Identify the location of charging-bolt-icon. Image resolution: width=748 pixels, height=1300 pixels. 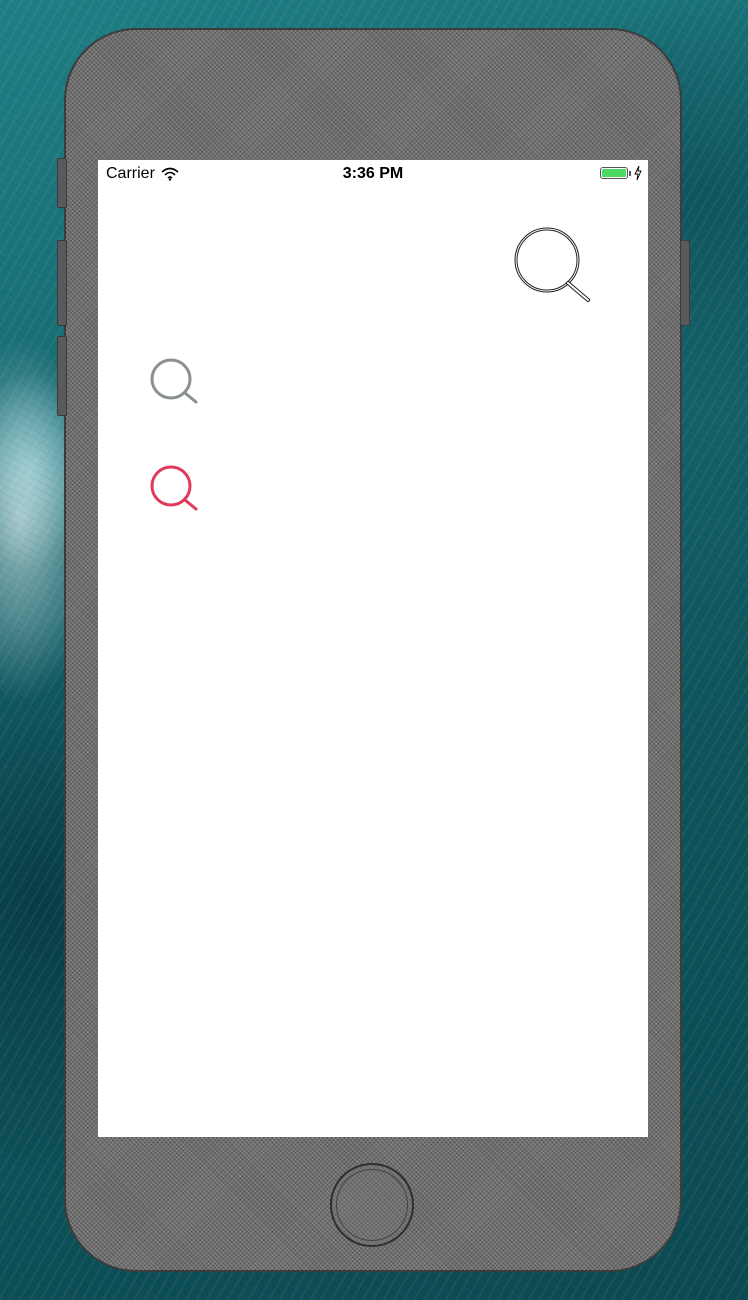
(638, 173).